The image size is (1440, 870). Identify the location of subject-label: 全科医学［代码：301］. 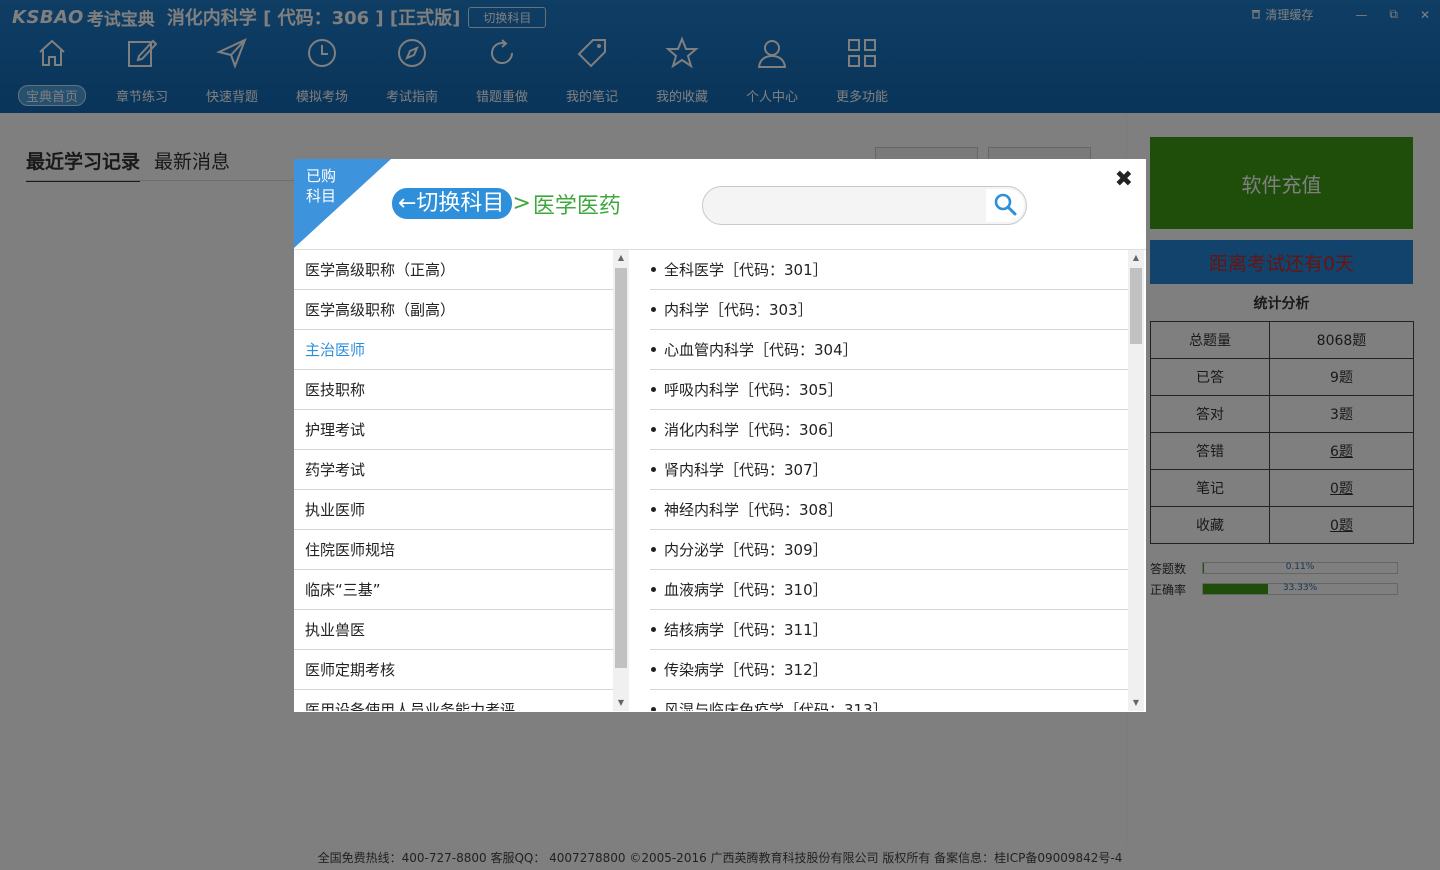
(746, 269).